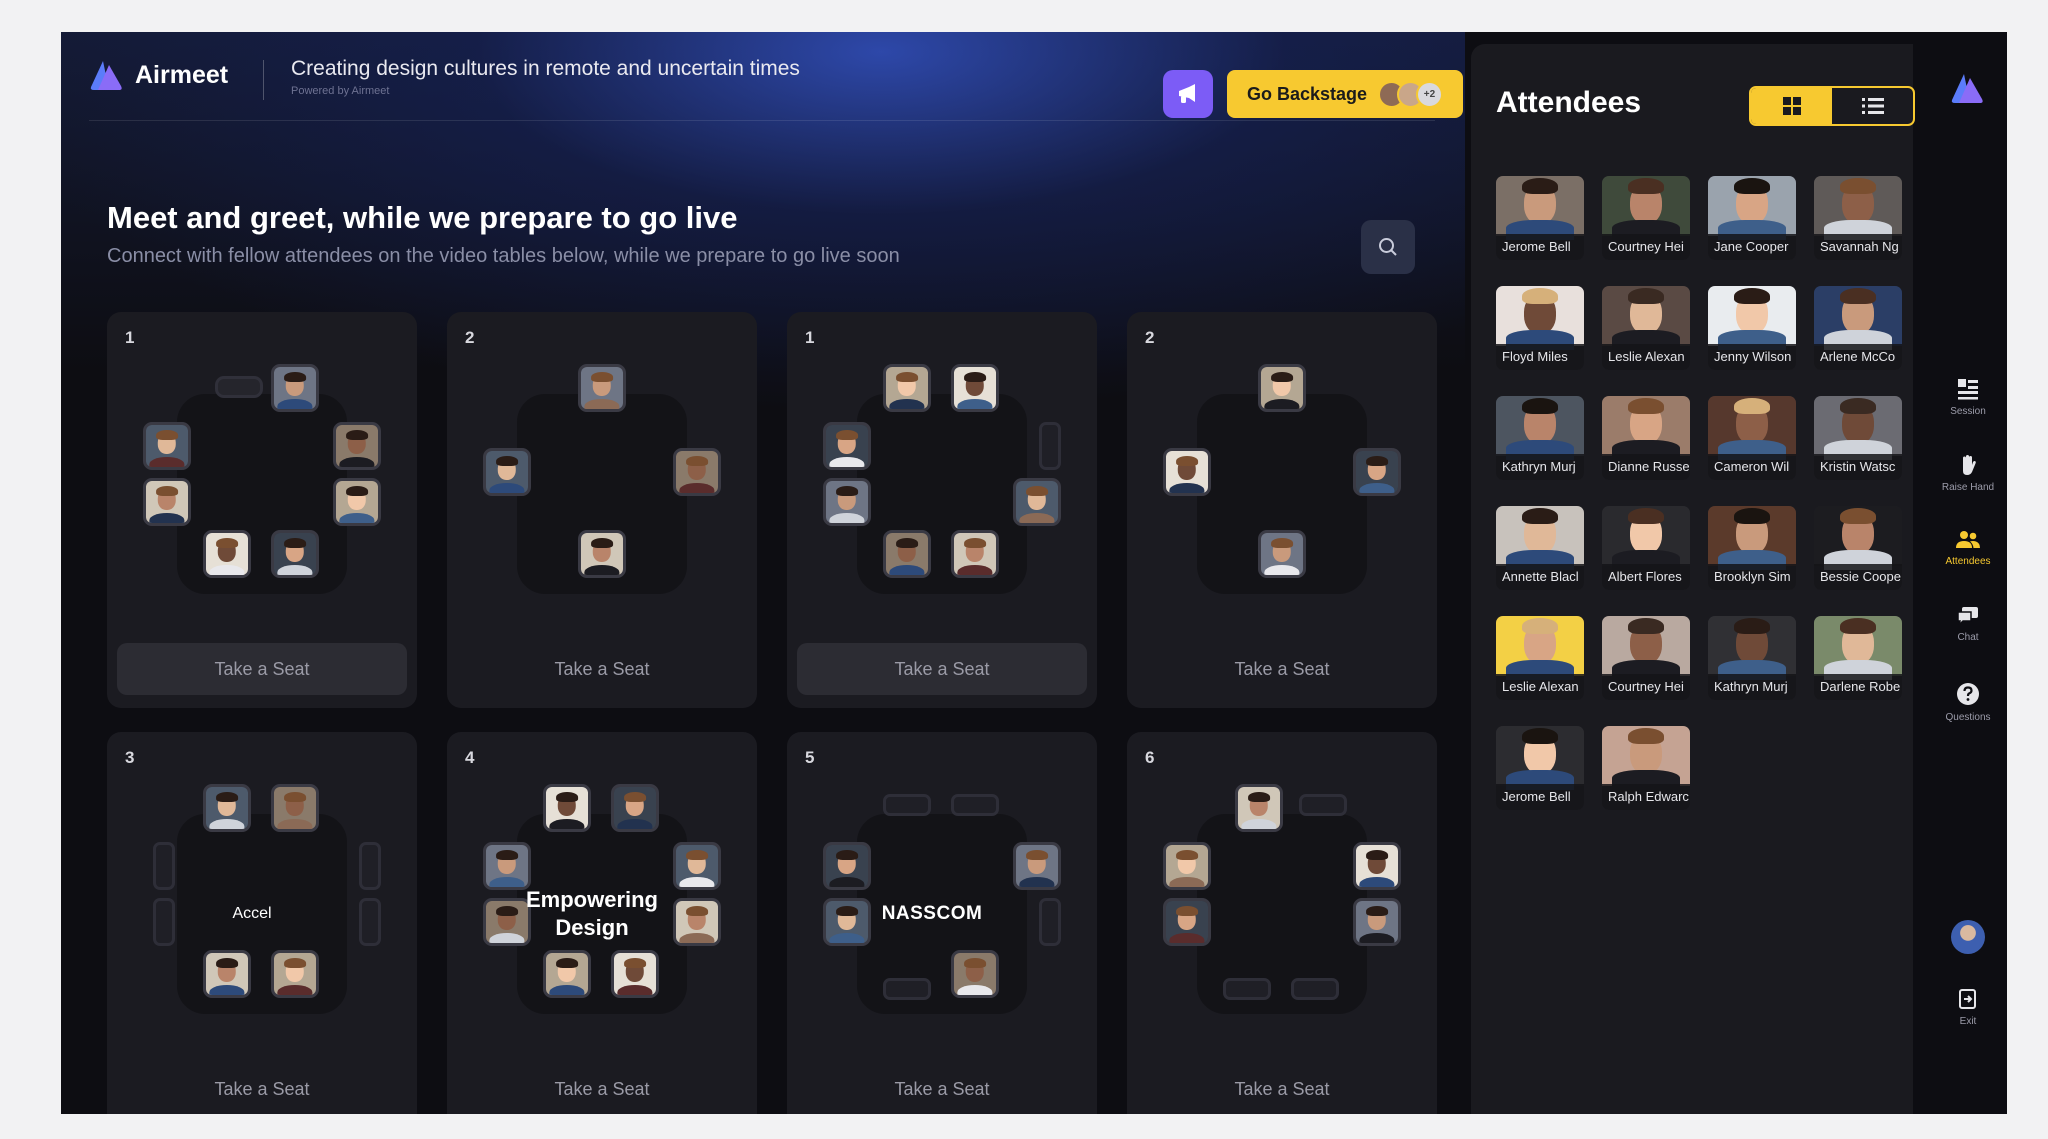 The image size is (2048, 1139). What do you see at coordinates (1968, 624) in the screenshot?
I see `rail-chat: Chat` at bounding box center [1968, 624].